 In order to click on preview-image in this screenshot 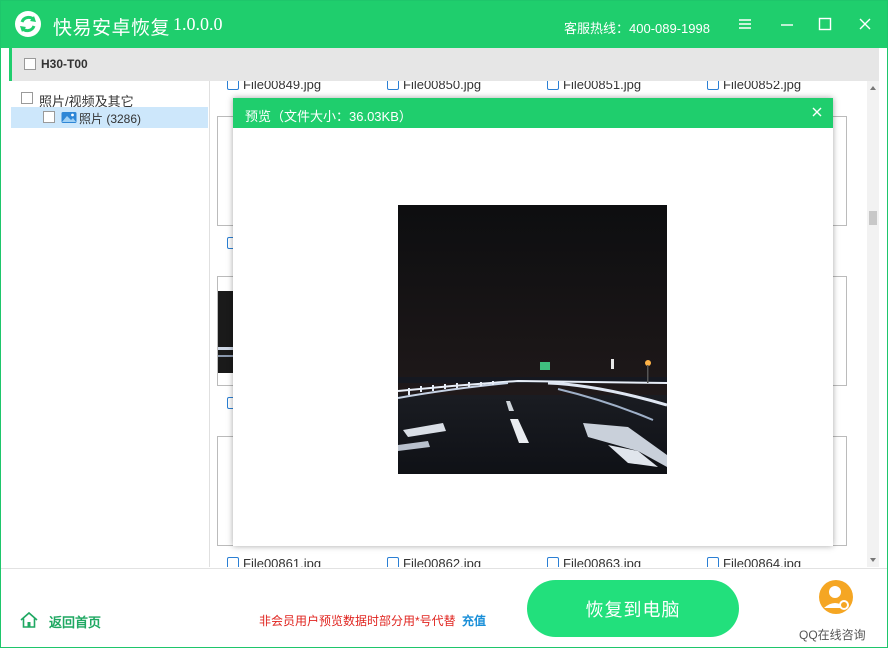, I will do `click(532, 339)`.